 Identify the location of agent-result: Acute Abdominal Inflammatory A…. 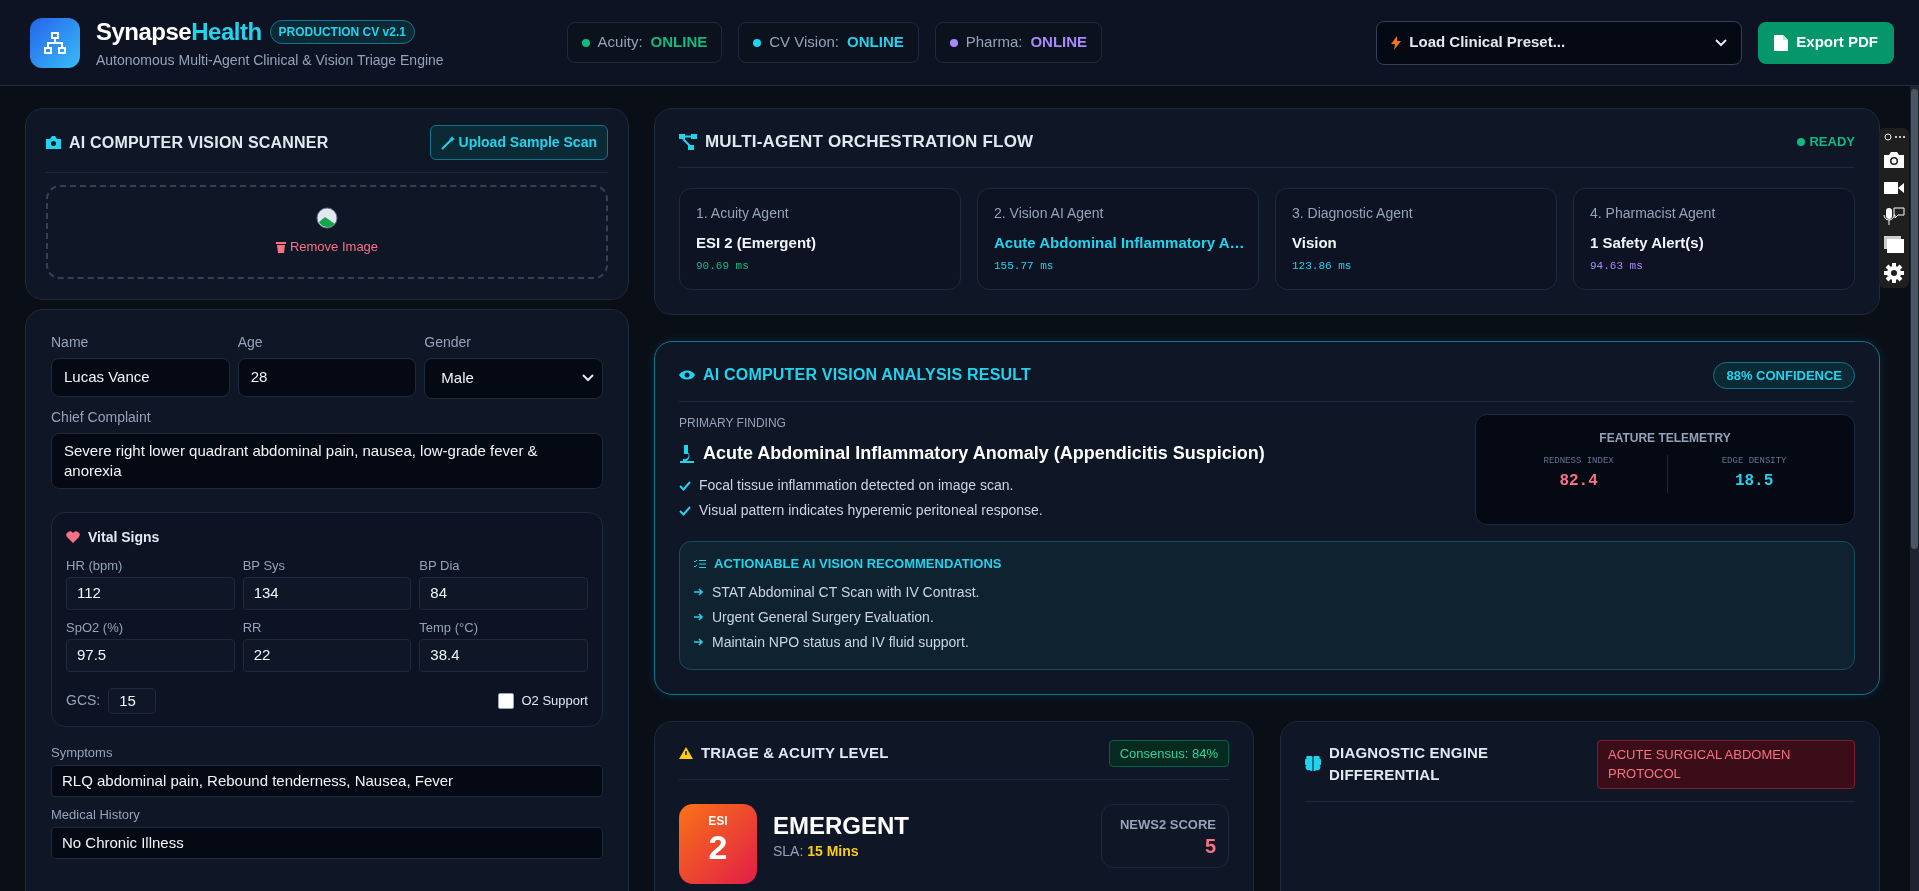
(1118, 242).